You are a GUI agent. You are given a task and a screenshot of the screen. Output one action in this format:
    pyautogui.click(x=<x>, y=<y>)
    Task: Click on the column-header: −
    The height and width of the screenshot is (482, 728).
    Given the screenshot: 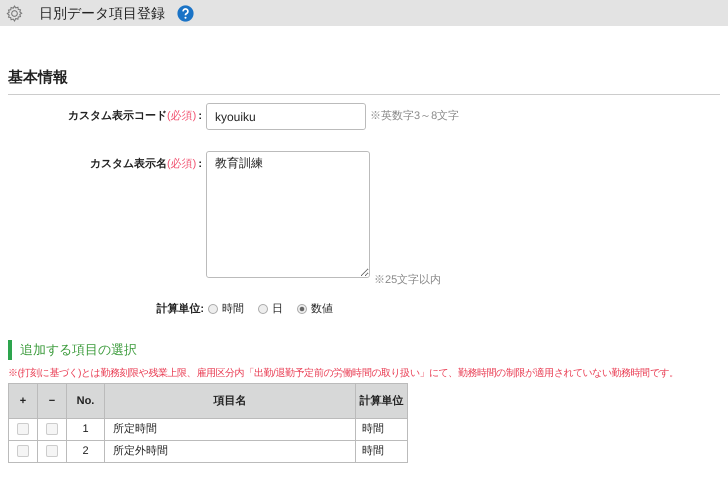 What is the action you would take?
    pyautogui.click(x=52, y=401)
    